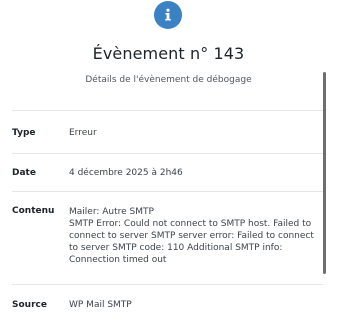 The height and width of the screenshot is (324, 337). I want to click on modal-subtitle: Détails de l'évènement de débogage, so click(168, 80).